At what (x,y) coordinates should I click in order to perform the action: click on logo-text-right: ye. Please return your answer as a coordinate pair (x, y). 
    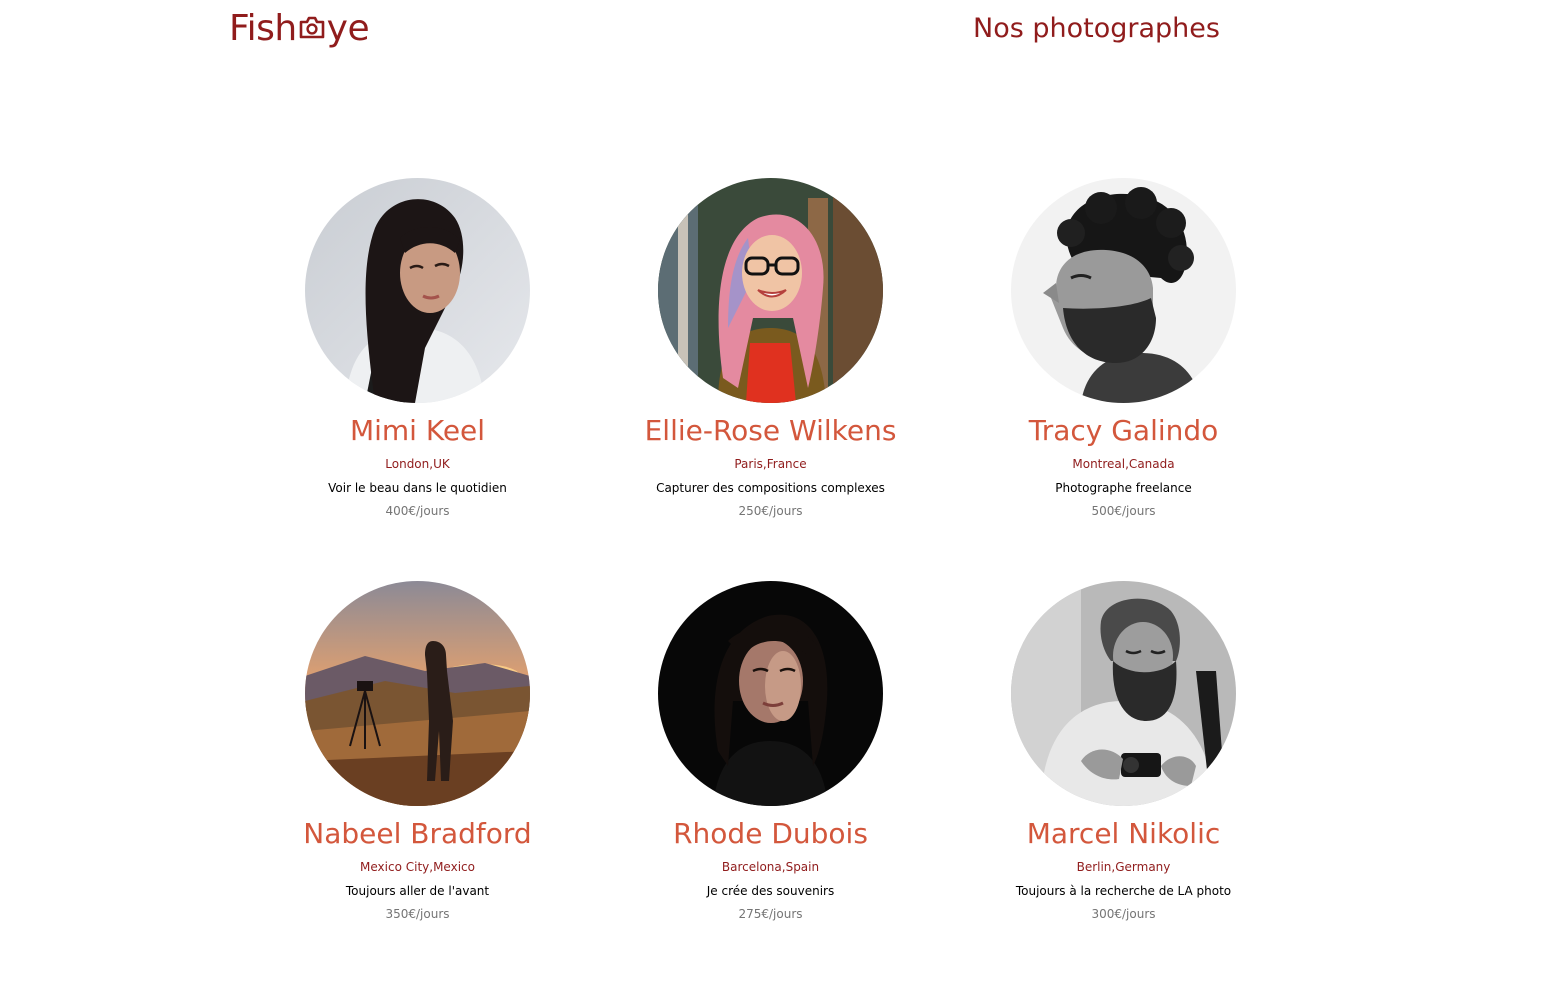
    Looking at the image, I should click on (348, 28).